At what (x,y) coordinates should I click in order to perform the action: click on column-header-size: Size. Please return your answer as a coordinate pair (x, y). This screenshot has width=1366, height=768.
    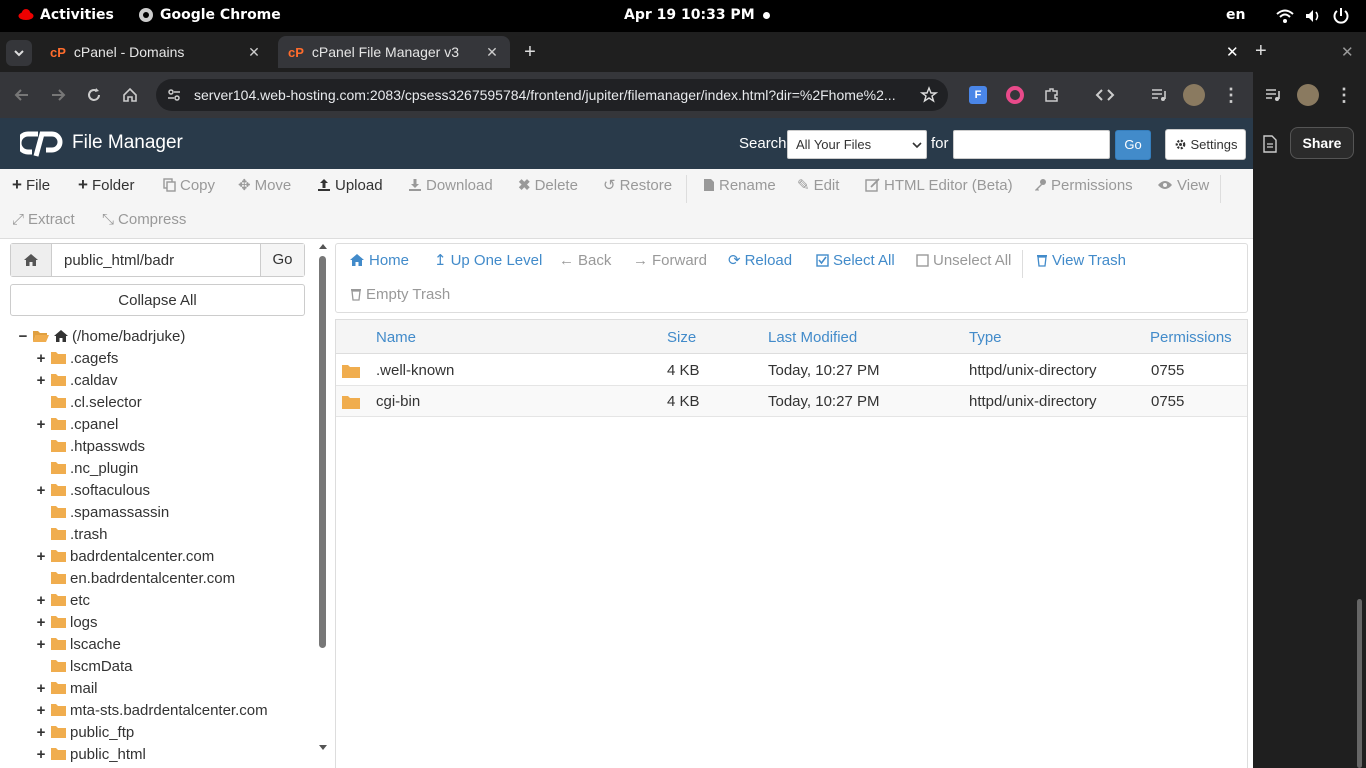
    Looking at the image, I should click on (681, 337).